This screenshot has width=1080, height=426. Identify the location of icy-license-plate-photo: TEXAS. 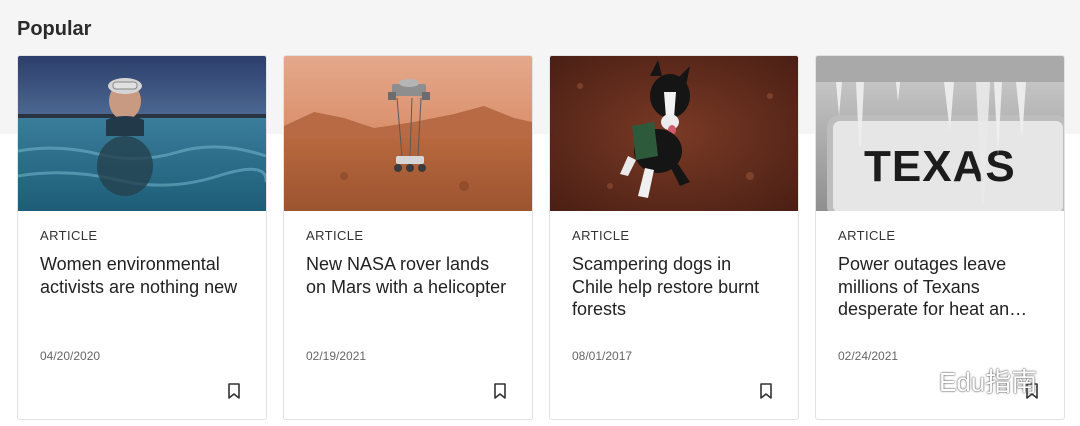
(940, 133).